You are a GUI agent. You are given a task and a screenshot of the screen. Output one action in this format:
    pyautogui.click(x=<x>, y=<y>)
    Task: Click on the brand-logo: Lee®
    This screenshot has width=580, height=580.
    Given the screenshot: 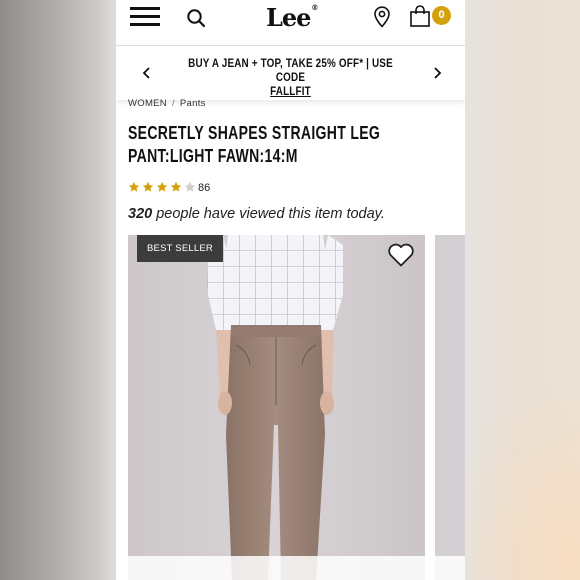 What is the action you would take?
    pyautogui.click(x=292, y=17)
    